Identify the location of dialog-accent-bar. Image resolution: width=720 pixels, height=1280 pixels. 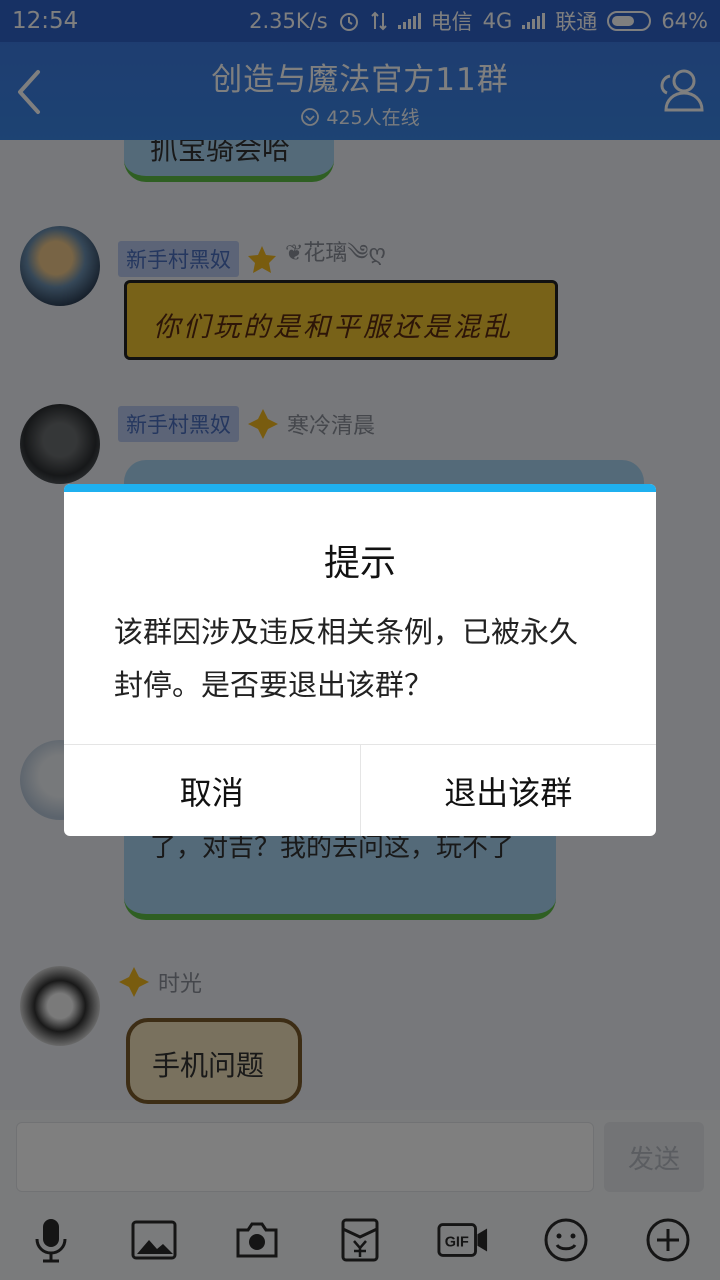
(360, 488).